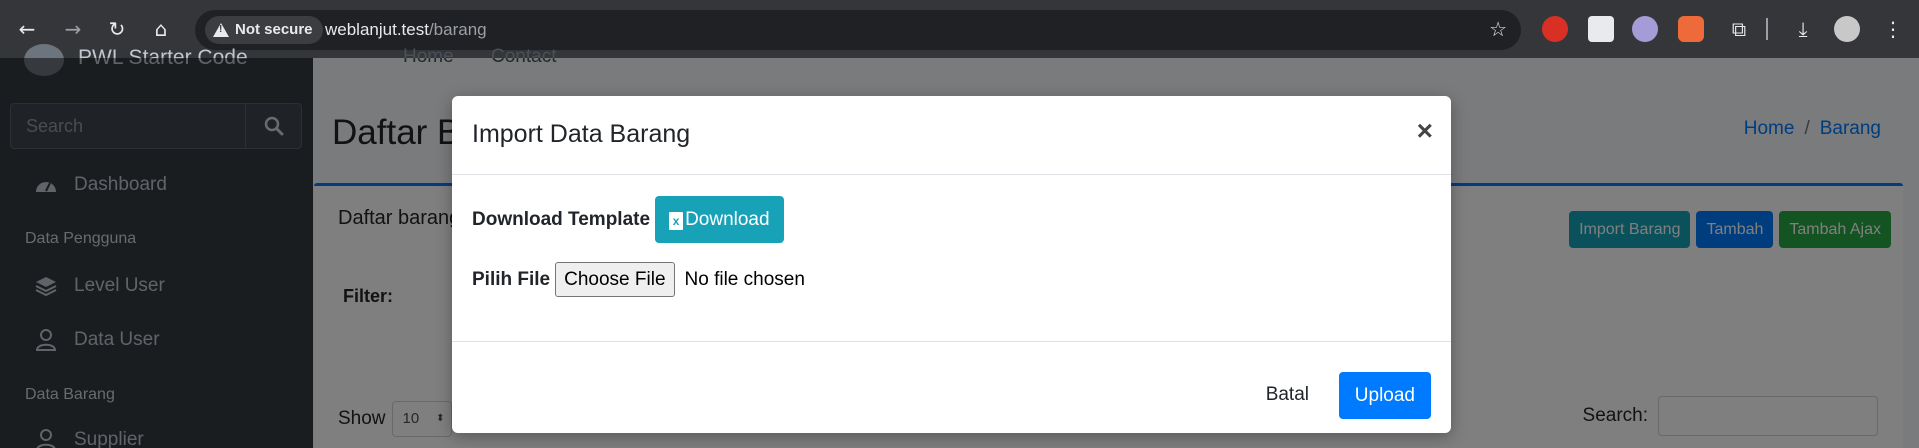 Image resolution: width=1919 pixels, height=448 pixels. I want to click on forward-icon: →, so click(73, 29).